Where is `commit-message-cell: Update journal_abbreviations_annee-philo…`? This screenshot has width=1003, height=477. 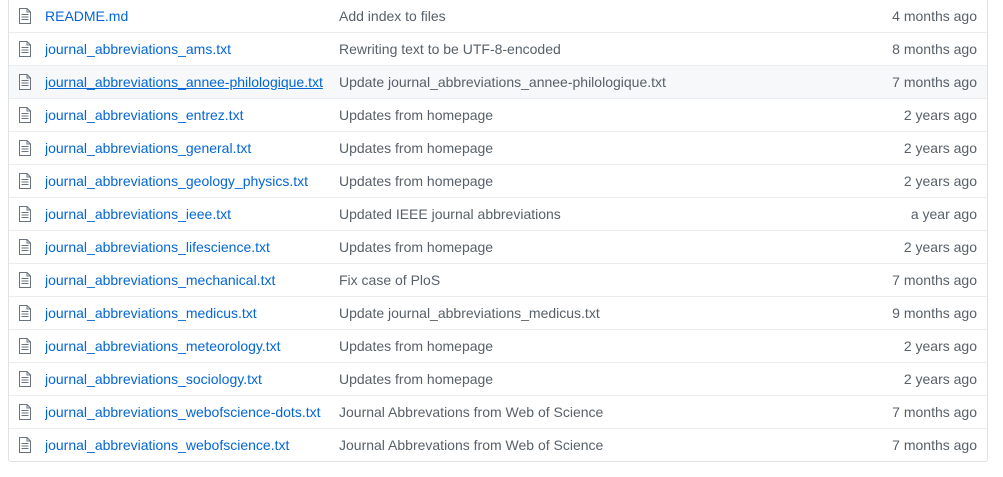
commit-message-cell: Update journal_abbreviations_annee-philo… is located at coordinates (599, 82).